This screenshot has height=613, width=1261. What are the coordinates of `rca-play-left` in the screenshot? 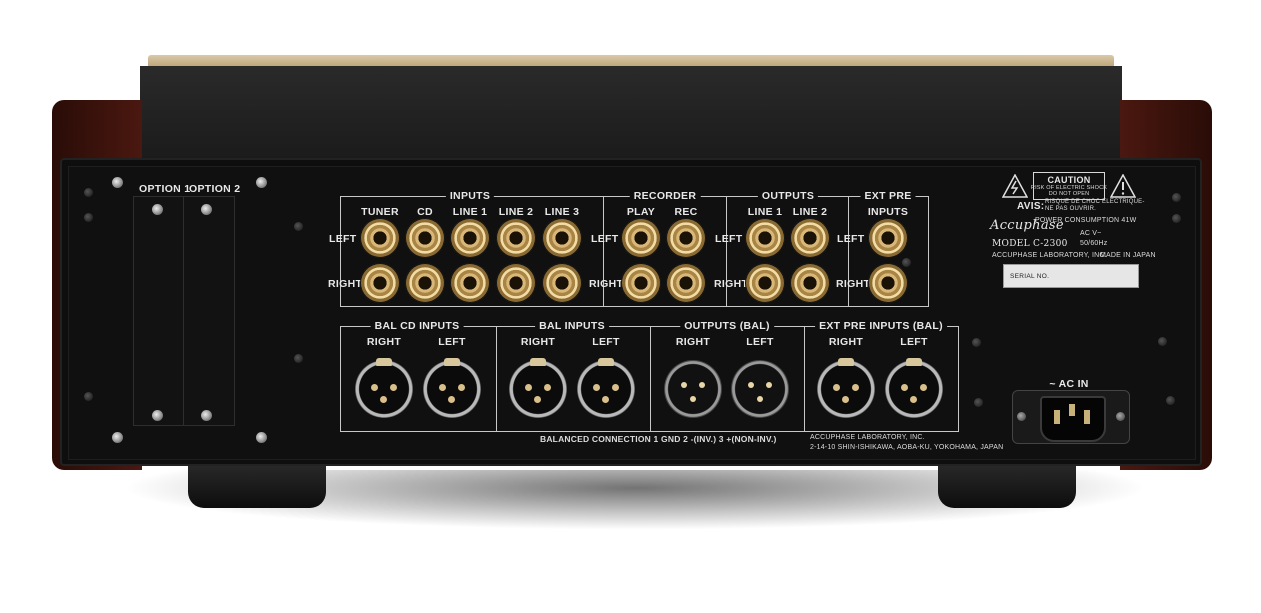 It's located at (641, 238).